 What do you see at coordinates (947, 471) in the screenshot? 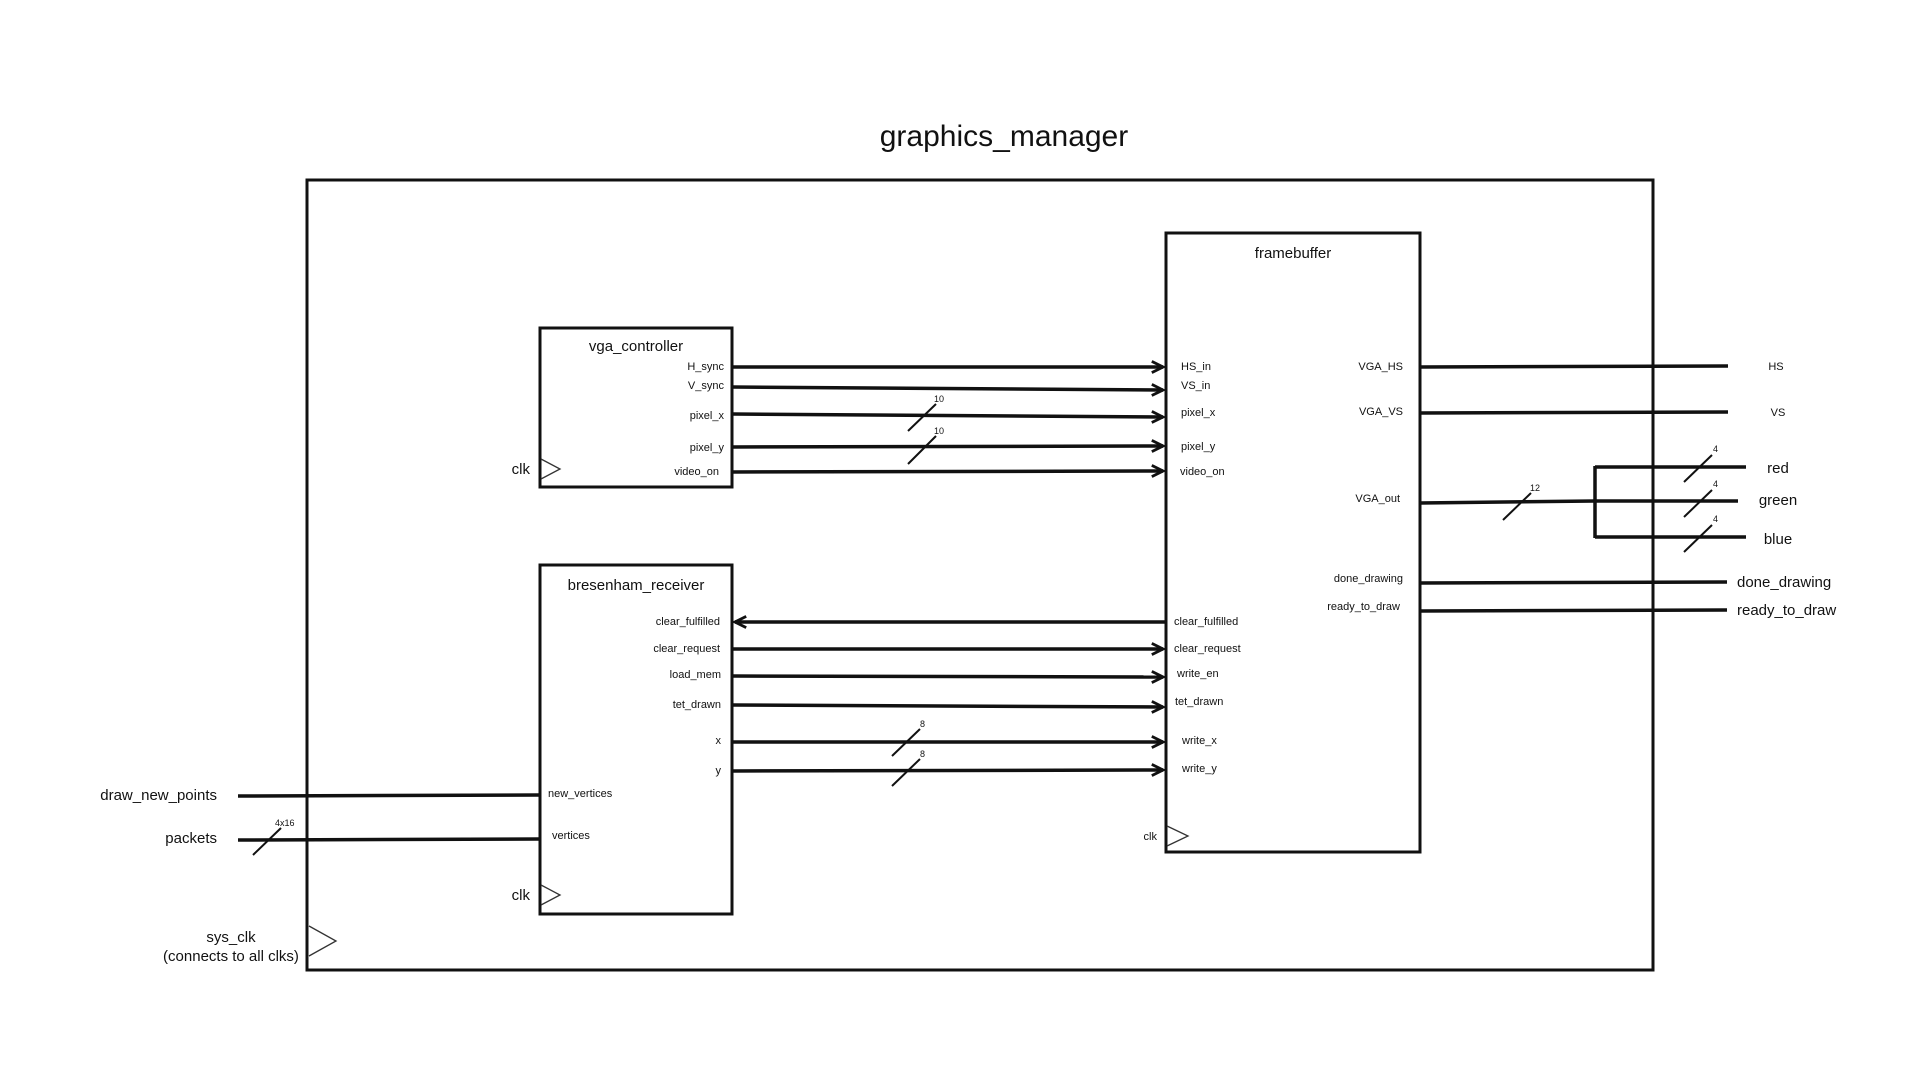
I see `wire-video-on` at bounding box center [947, 471].